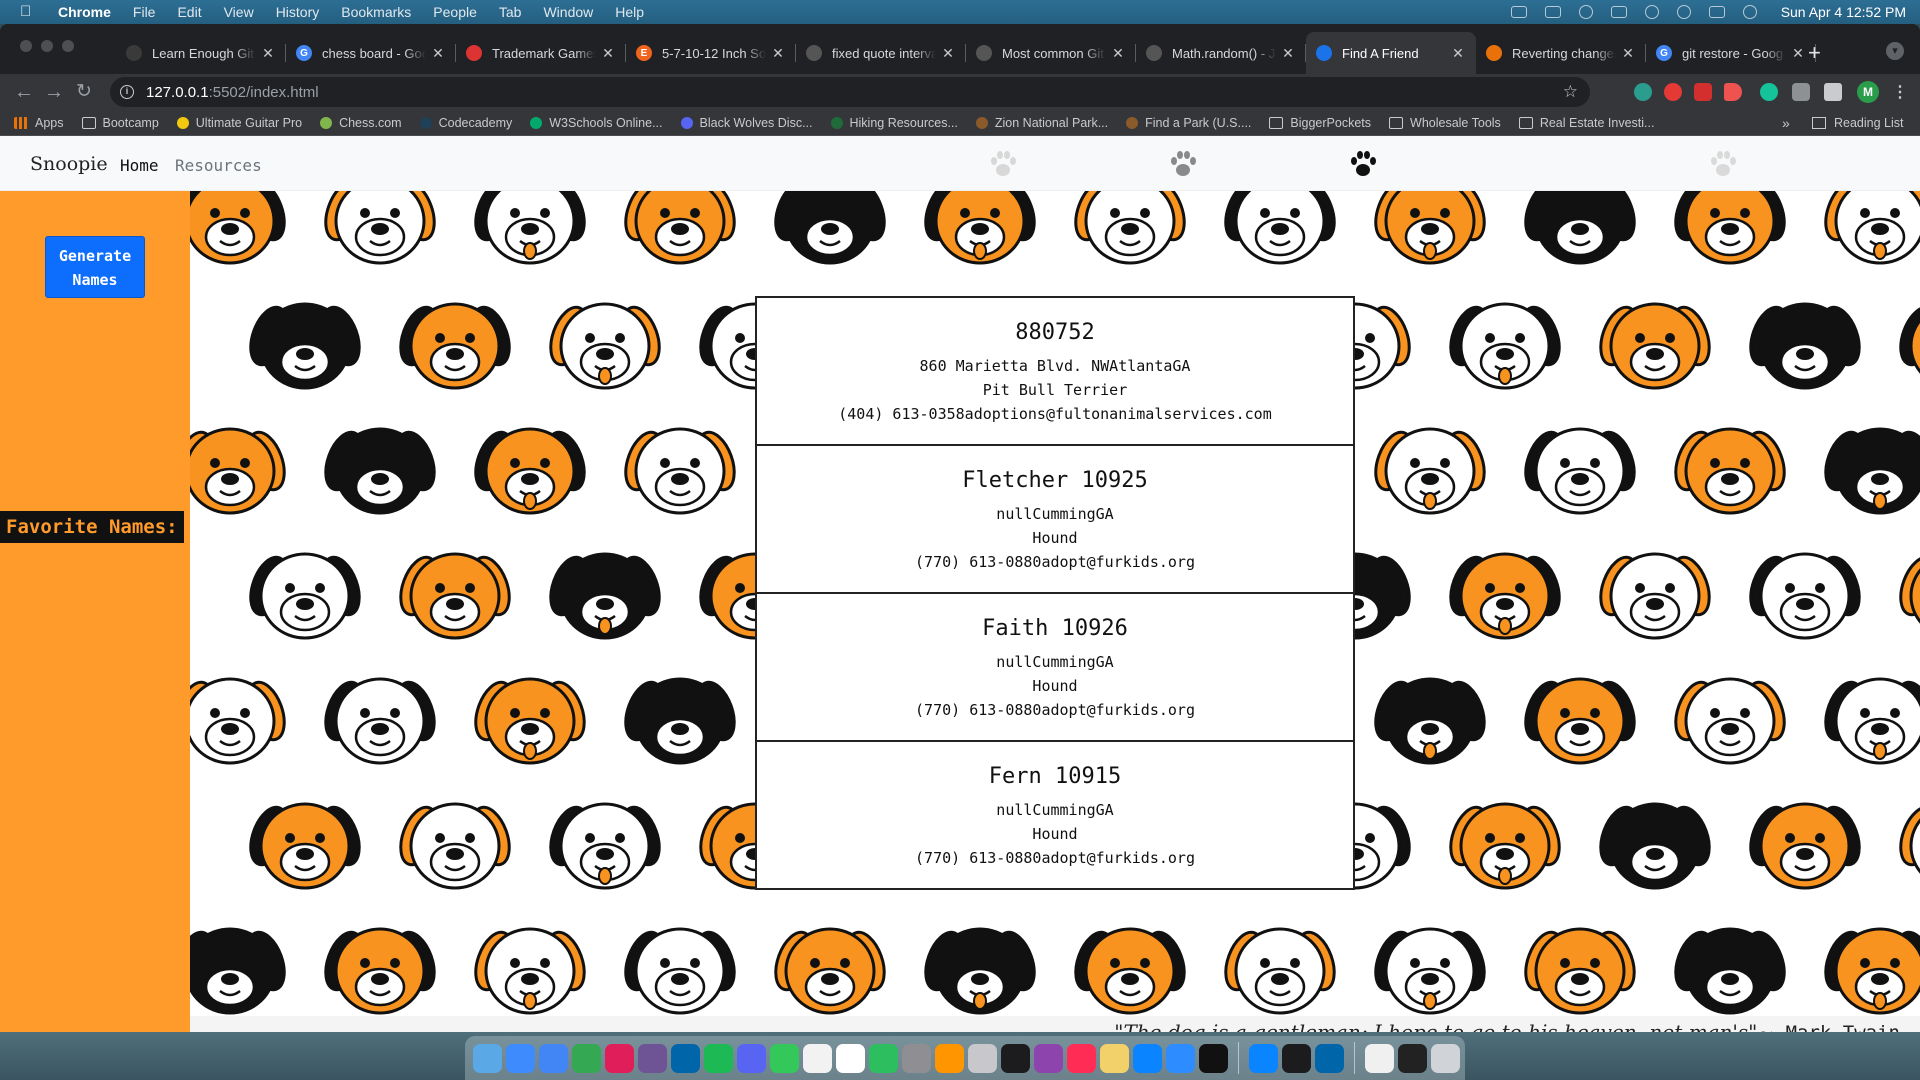  I want to click on bookmark-item: Chess.com, so click(361, 123).